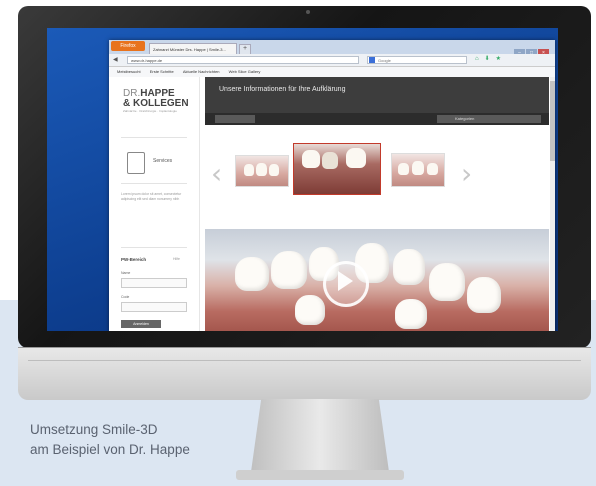  What do you see at coordinates (345, 281) in the screenshot?
I see `play-icon` at bounding box center [345, 281].